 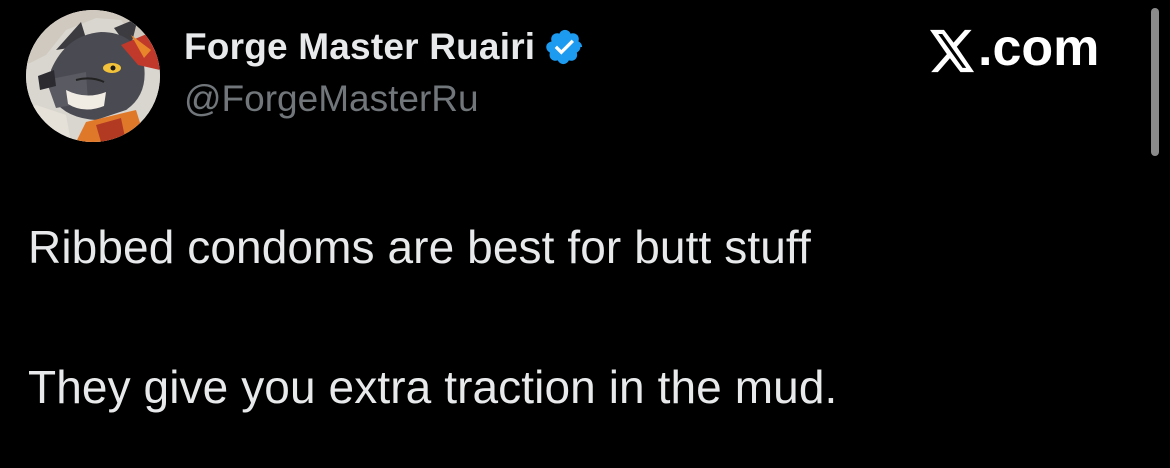 What do you see at coordinates (433, 387) in the screenshot?
I see `tweet-text-line-2: They give you extra traction in the mud.` at bounding box center [433, 387].